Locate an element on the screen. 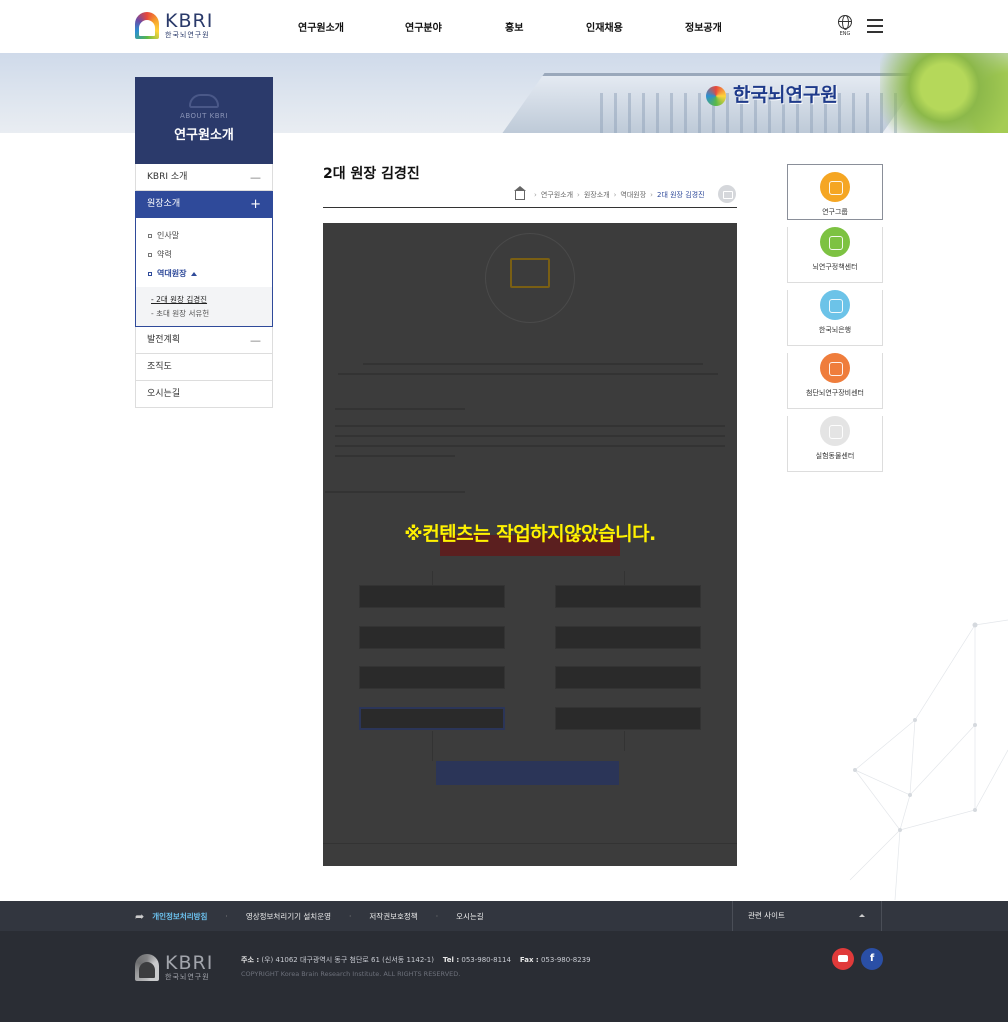  lnb-depth3-item-2nd-director: - 2대 원장 김경진 is located at coordinates (211, 300).